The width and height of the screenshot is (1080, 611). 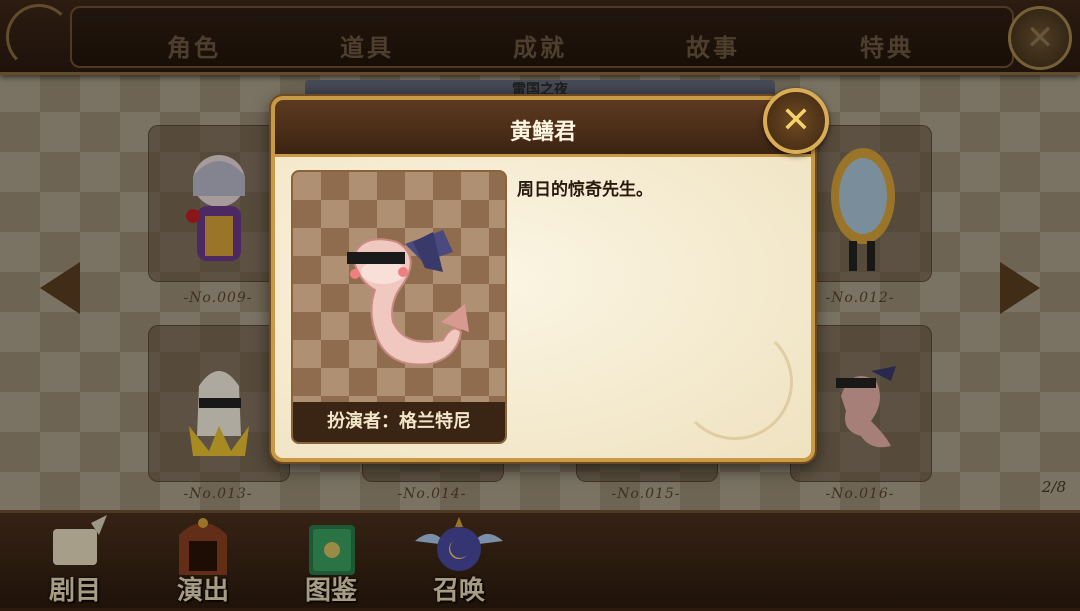 What do you see at coordinates (735, 382) in the screenshot?
I see `ornament-swirl` at bounding box center [735, 382].